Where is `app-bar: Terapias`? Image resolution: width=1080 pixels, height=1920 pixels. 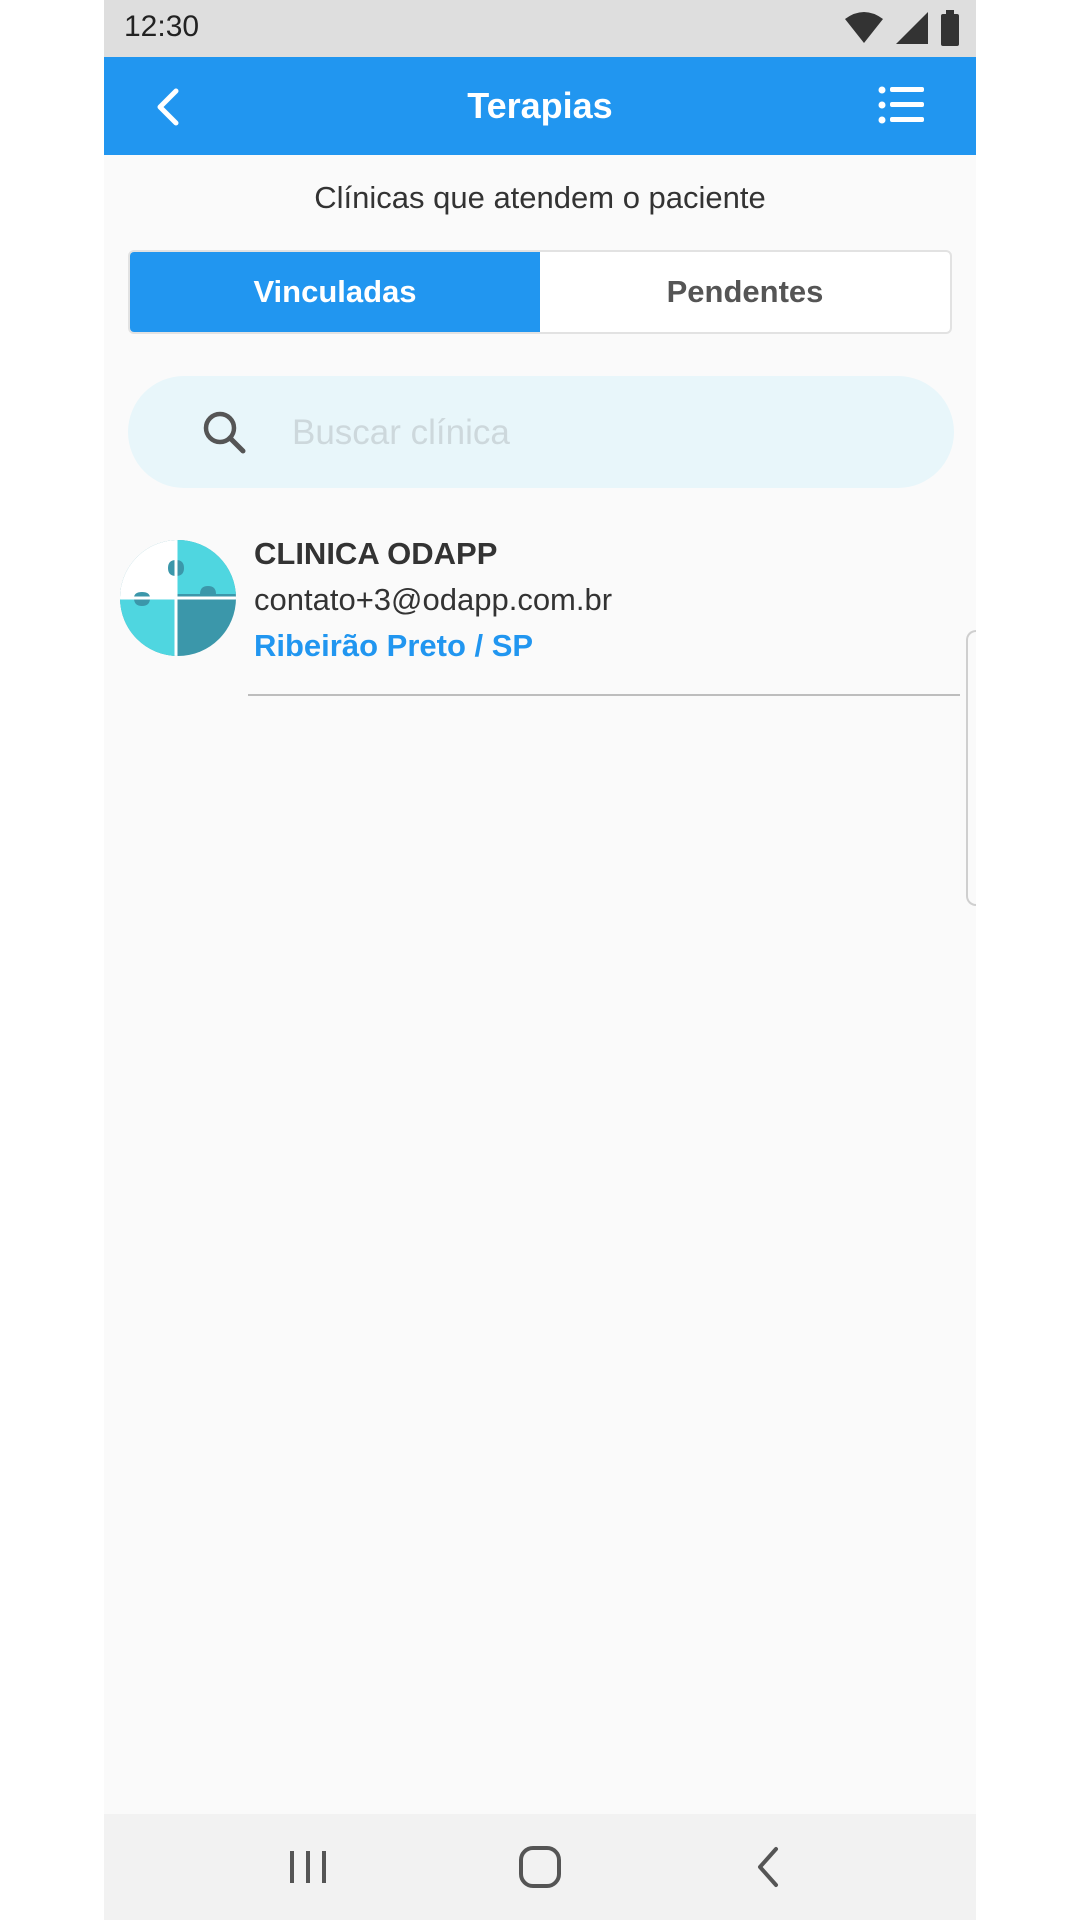
app-bar: Terapias is located at coordinates (540, 106).